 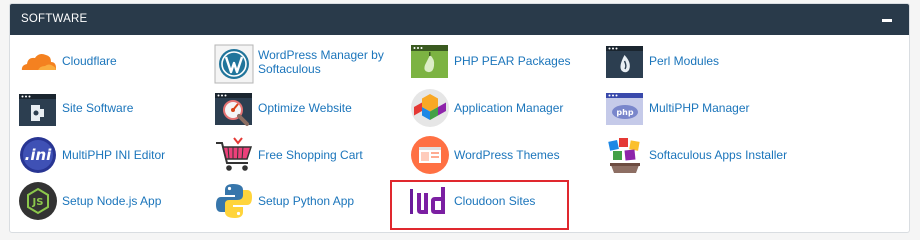 I want to click on item-label: Cloudflare, so click(x=89, y=61).